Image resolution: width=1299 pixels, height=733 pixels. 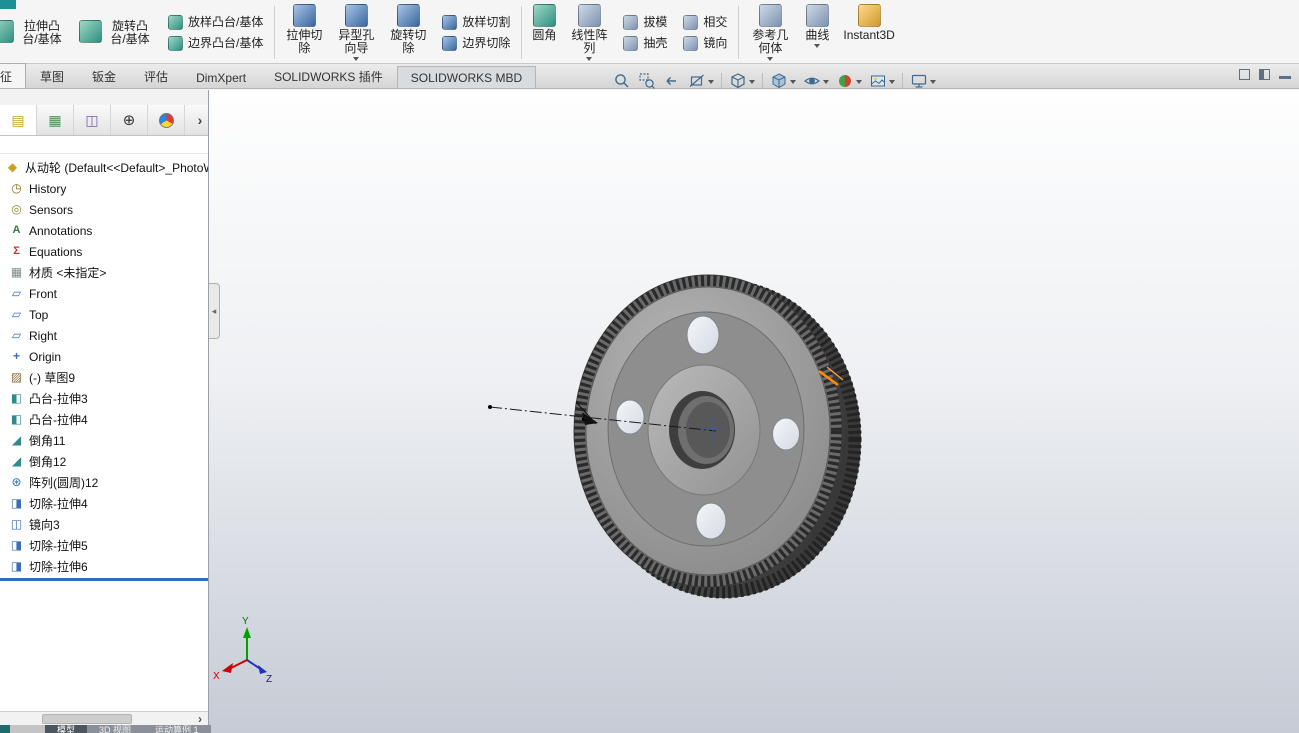 I want to click on apply-scene-button, so click(x=882, y=81).